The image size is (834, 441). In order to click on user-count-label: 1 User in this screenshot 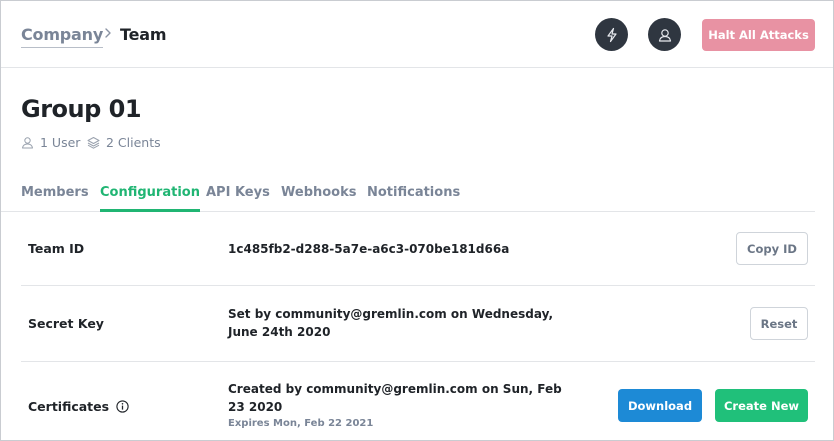, I will do `click(60, 142)`.